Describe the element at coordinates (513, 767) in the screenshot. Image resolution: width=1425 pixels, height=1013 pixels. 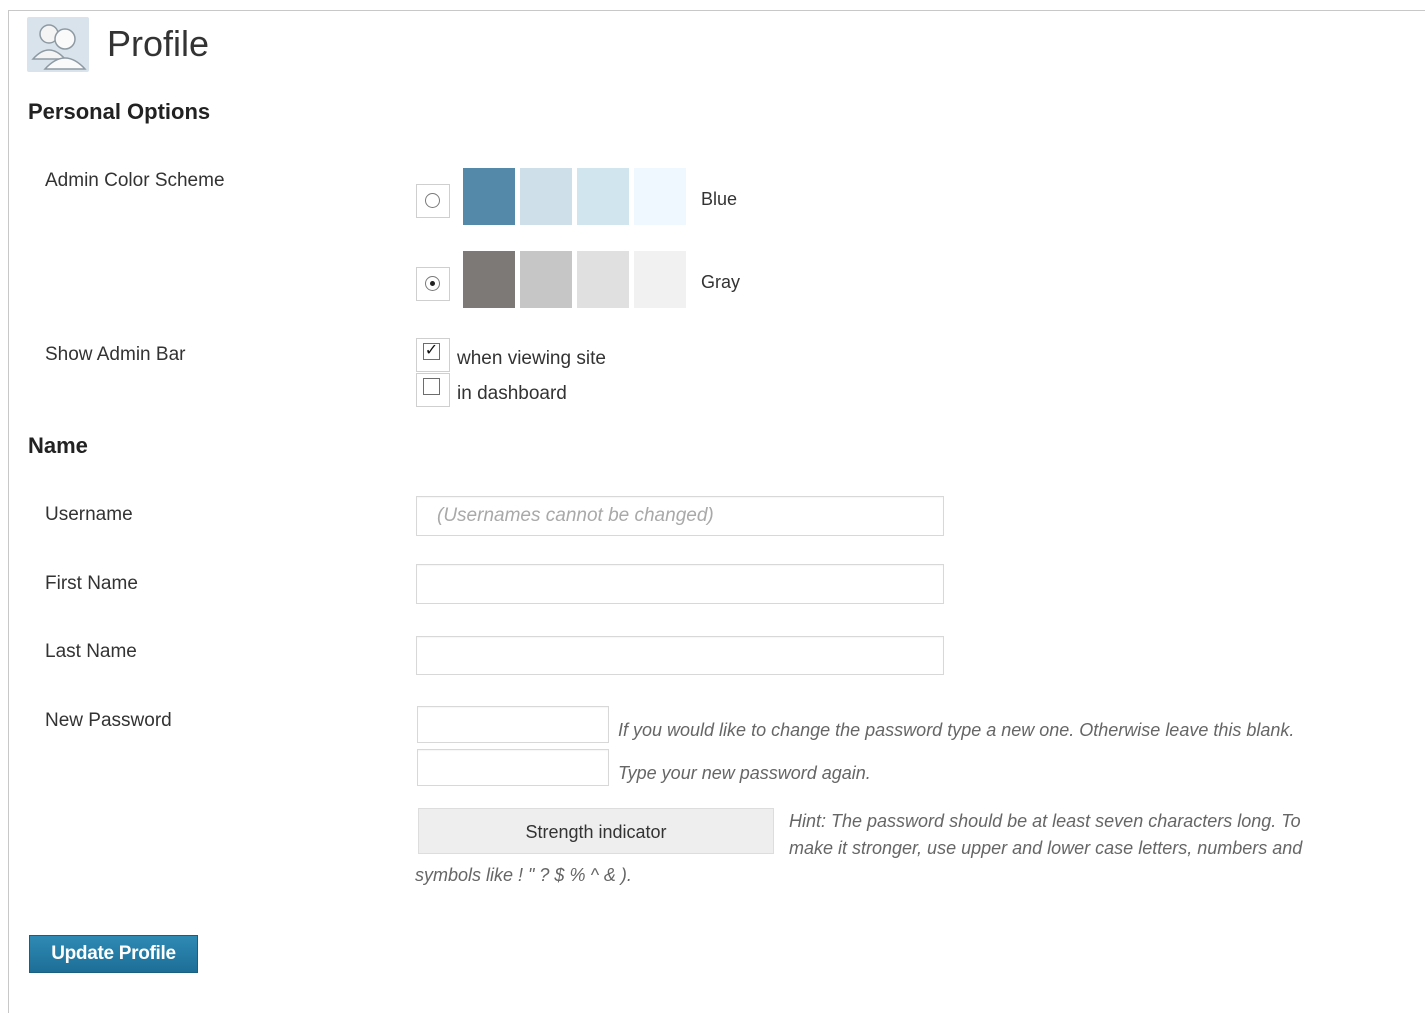
I see `confirm-password-input` at that location.